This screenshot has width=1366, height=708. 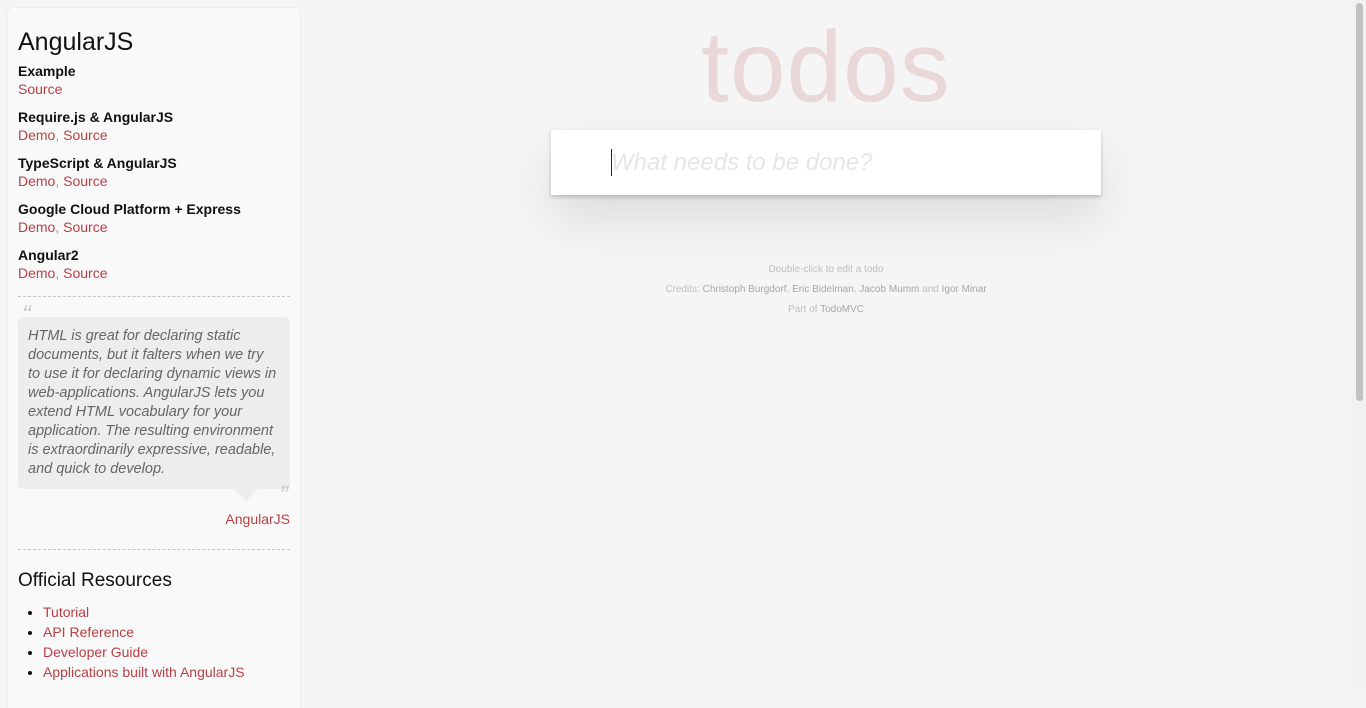 I want to click on list-item: Applications built with AngularJS, so click(x=166, y=672).